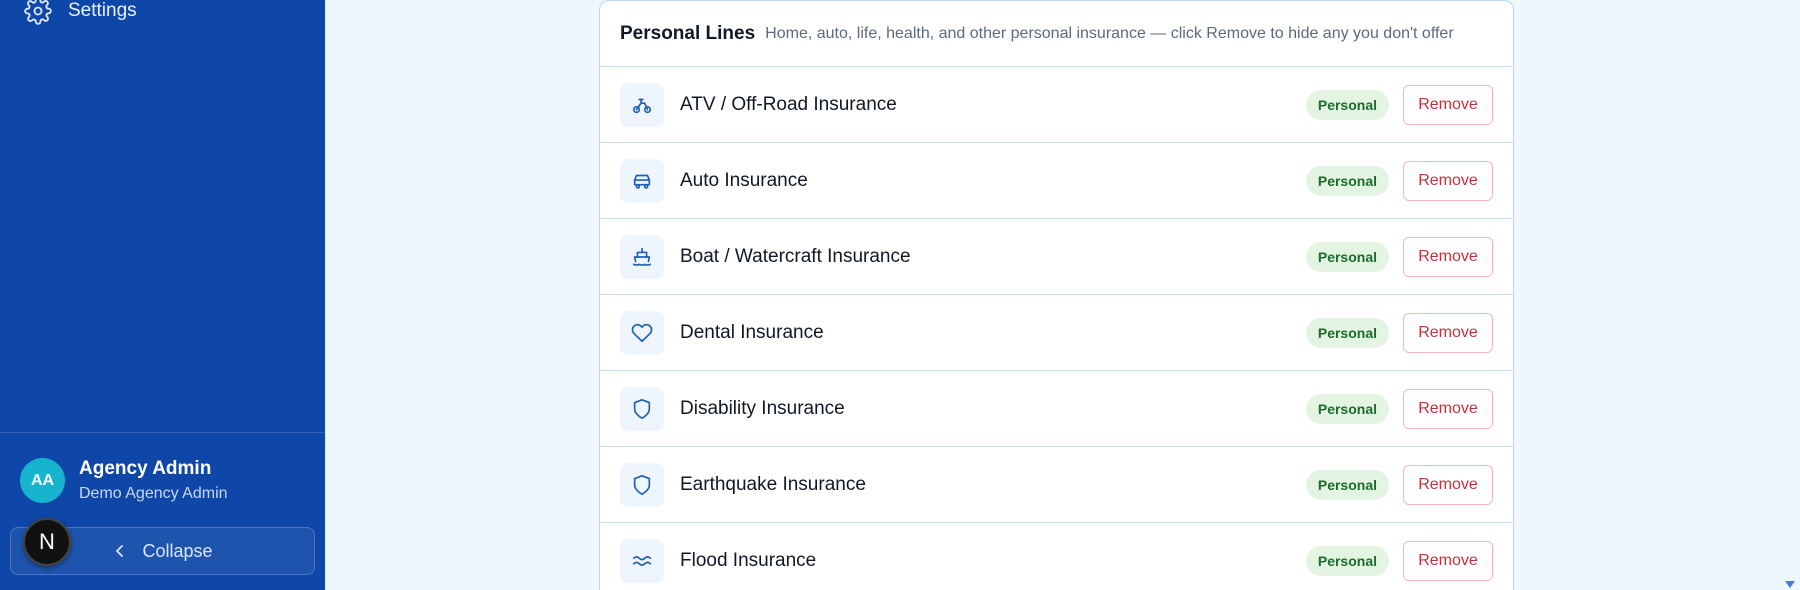  I want to click on user-profile: AA Agency Admin Demo Agency Admin, so click(124, 480).